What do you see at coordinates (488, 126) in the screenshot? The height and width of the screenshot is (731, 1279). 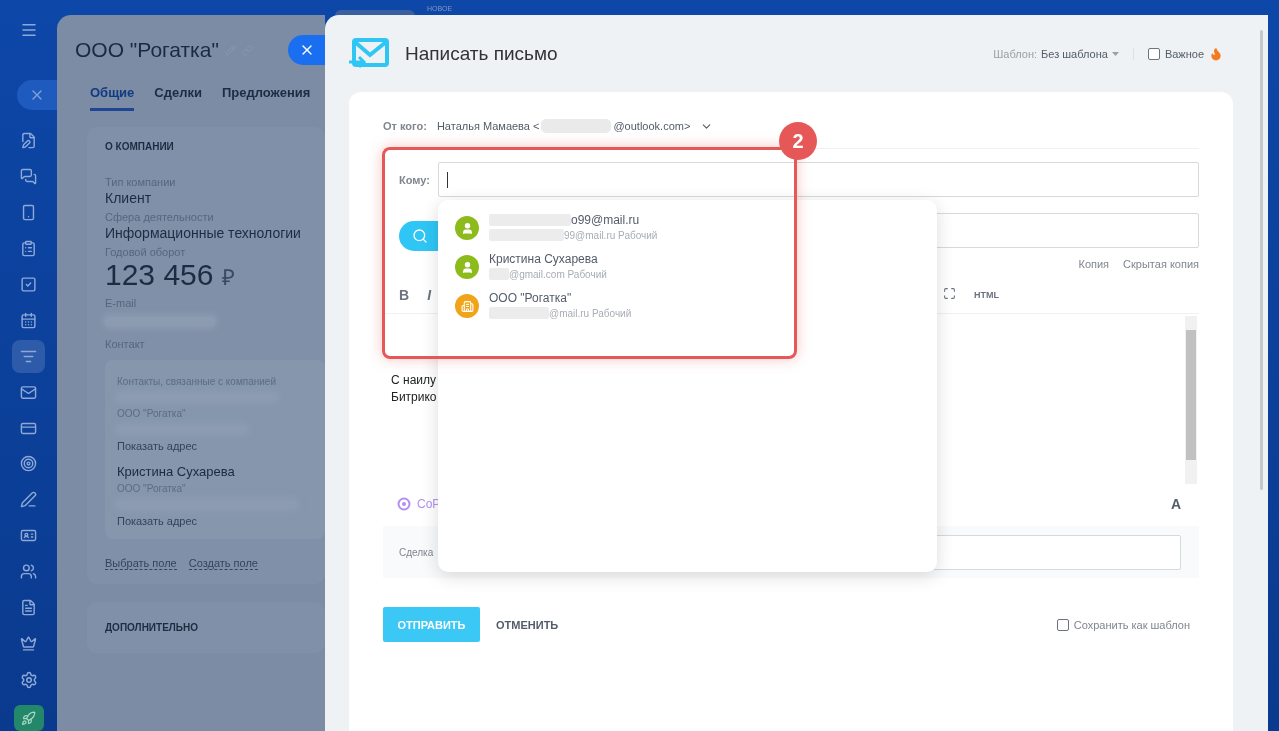 I see `sender-name: Наталья Мамаева <` at bounding box center [488, 126].